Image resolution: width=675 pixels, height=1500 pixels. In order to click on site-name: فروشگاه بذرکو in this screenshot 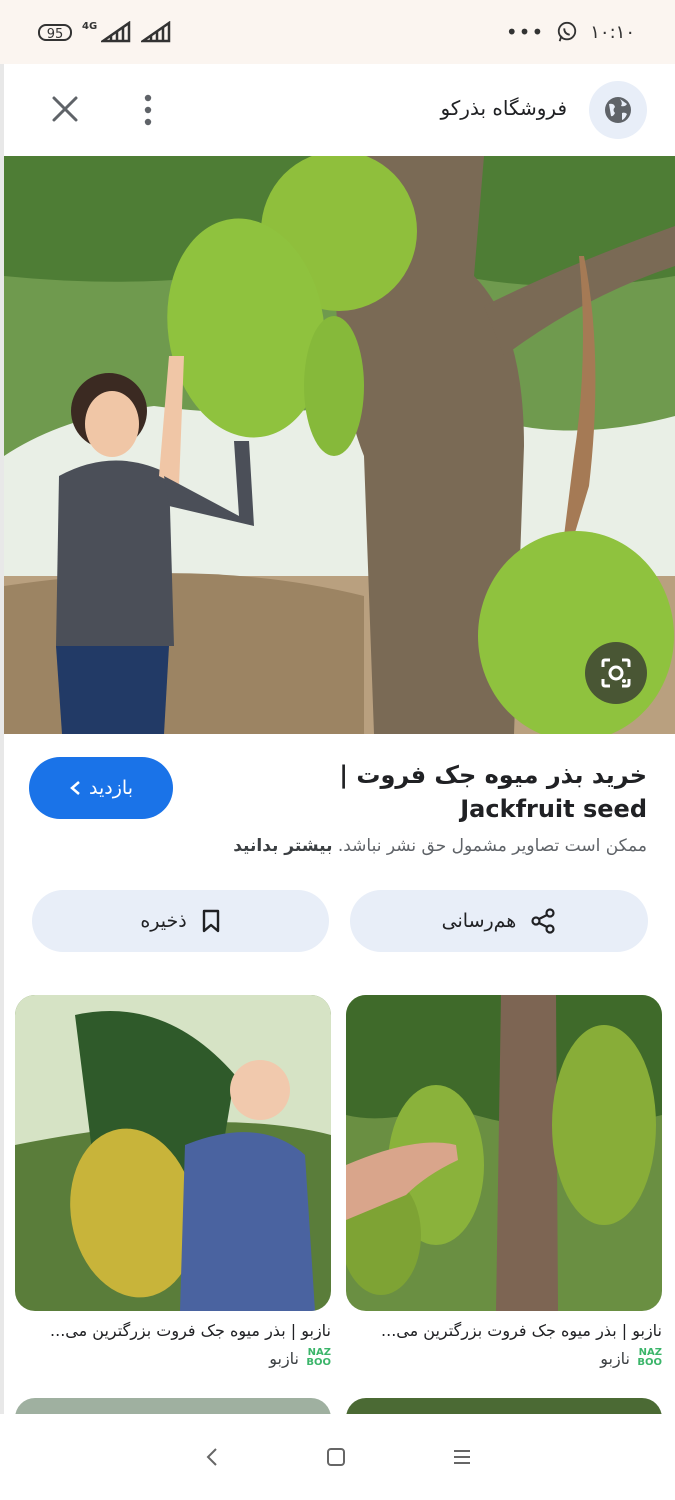, I will do `click(503, 108)`.